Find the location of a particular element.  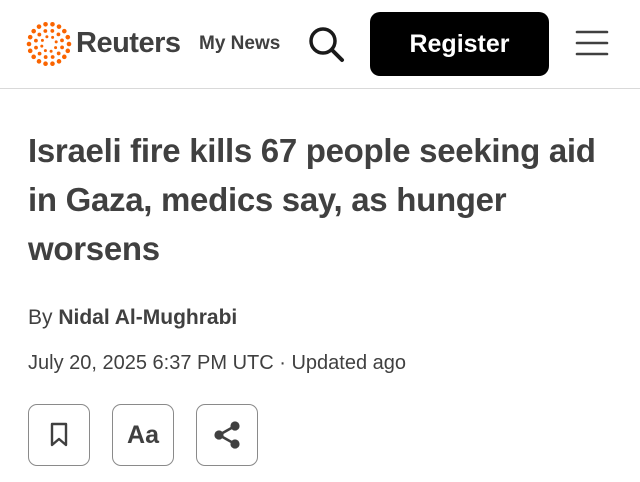

text-size-icon: Aa is located at coordinates (143, 434).